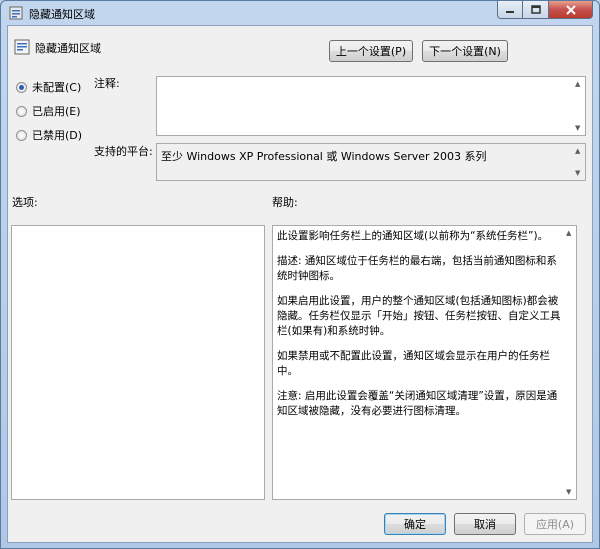  Describe the element at coordinates (21, 87) in the screenshot. I see `radio-dot-checked` at that location.